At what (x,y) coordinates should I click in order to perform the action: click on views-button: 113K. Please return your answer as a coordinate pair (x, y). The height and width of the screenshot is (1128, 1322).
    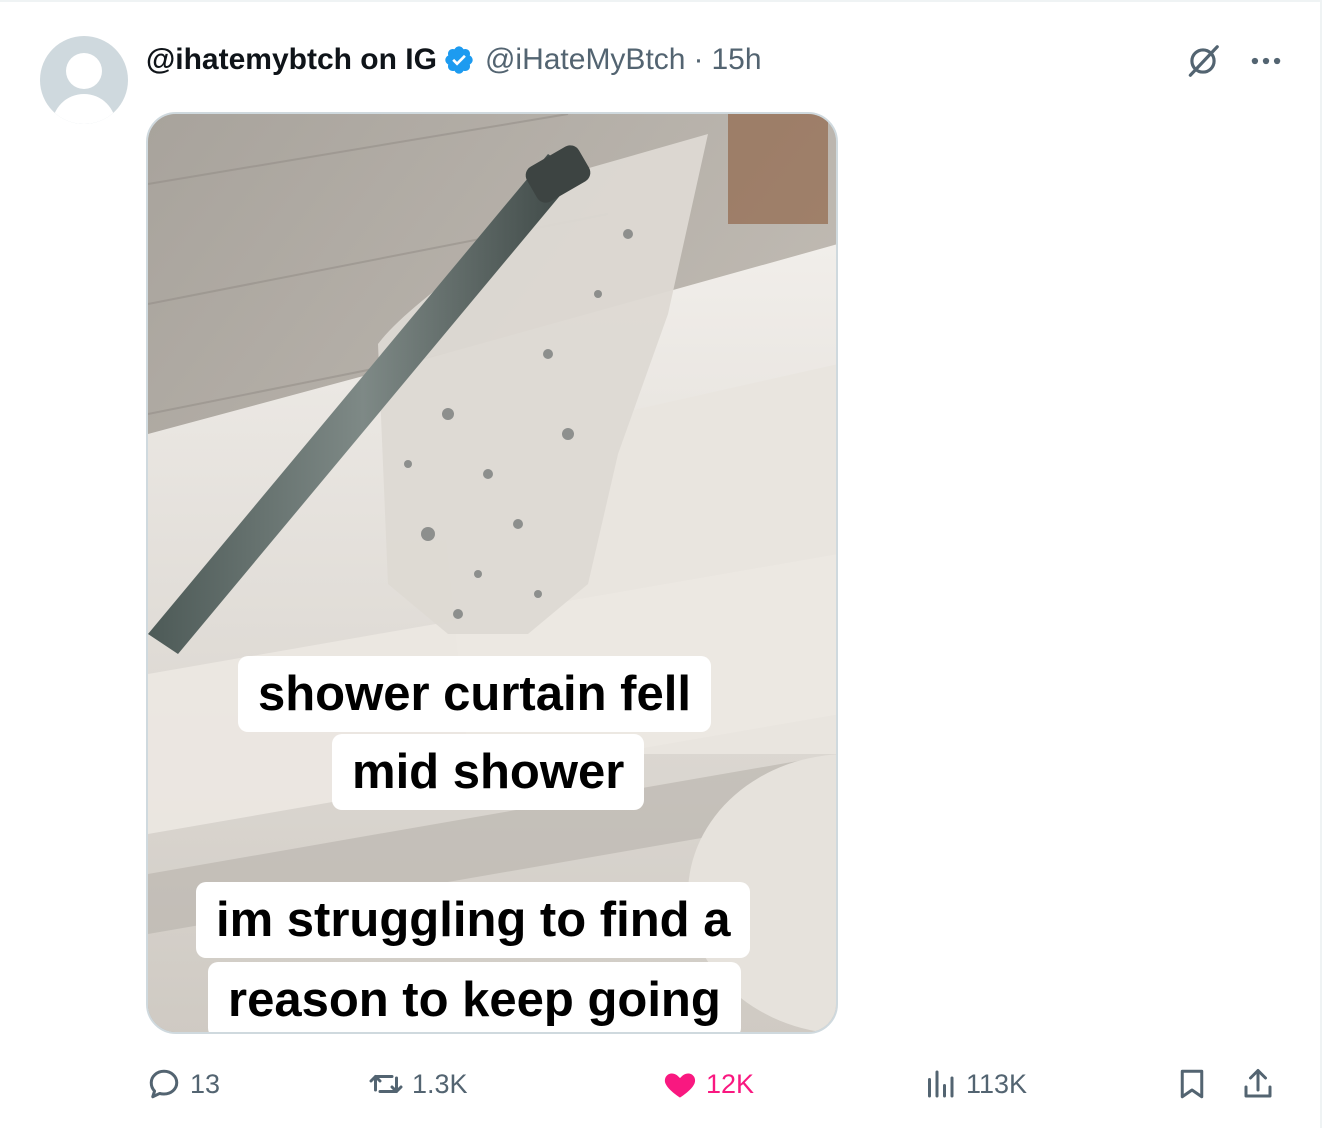
    Looking at the image, I should click on (974, 1084).